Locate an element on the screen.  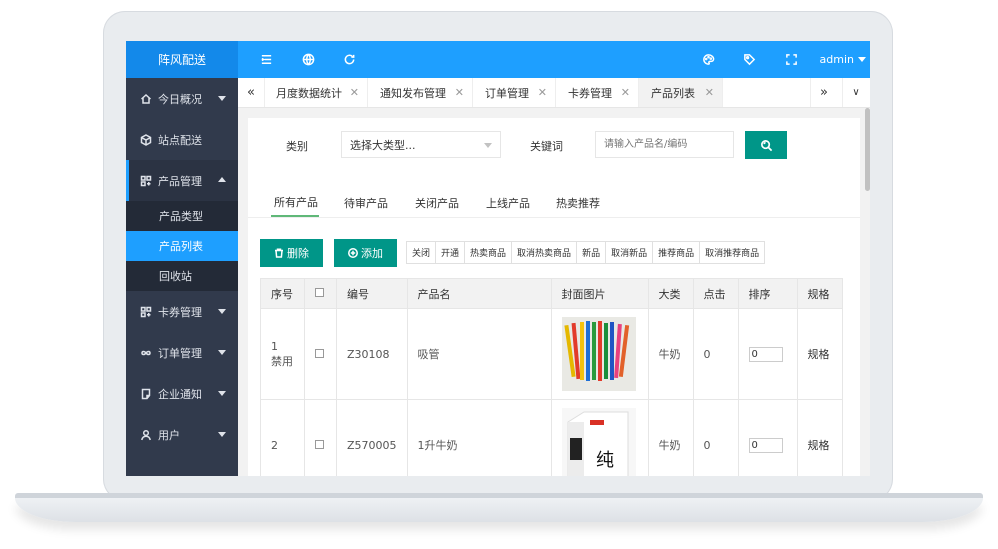
sidebar-subitem-product-types: 产品类型 is located at coordinates (182, 216).